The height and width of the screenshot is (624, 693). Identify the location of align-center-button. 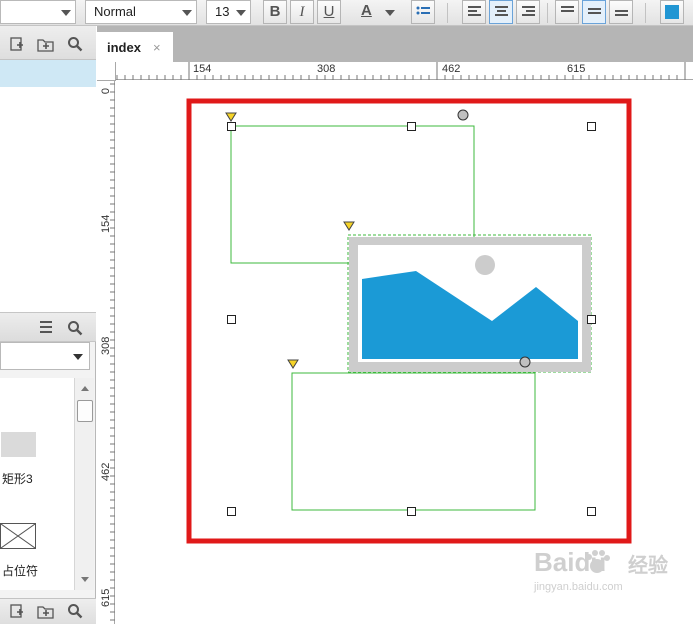
(501, 12).